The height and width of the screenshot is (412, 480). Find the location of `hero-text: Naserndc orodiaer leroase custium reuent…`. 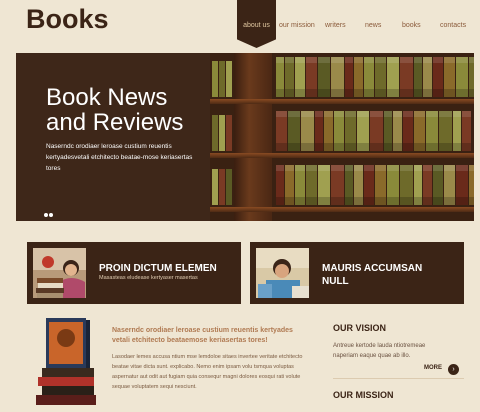

hero-text: Naserndc orodiaer leroase custium reuent… is located at coordinates (119, 157).